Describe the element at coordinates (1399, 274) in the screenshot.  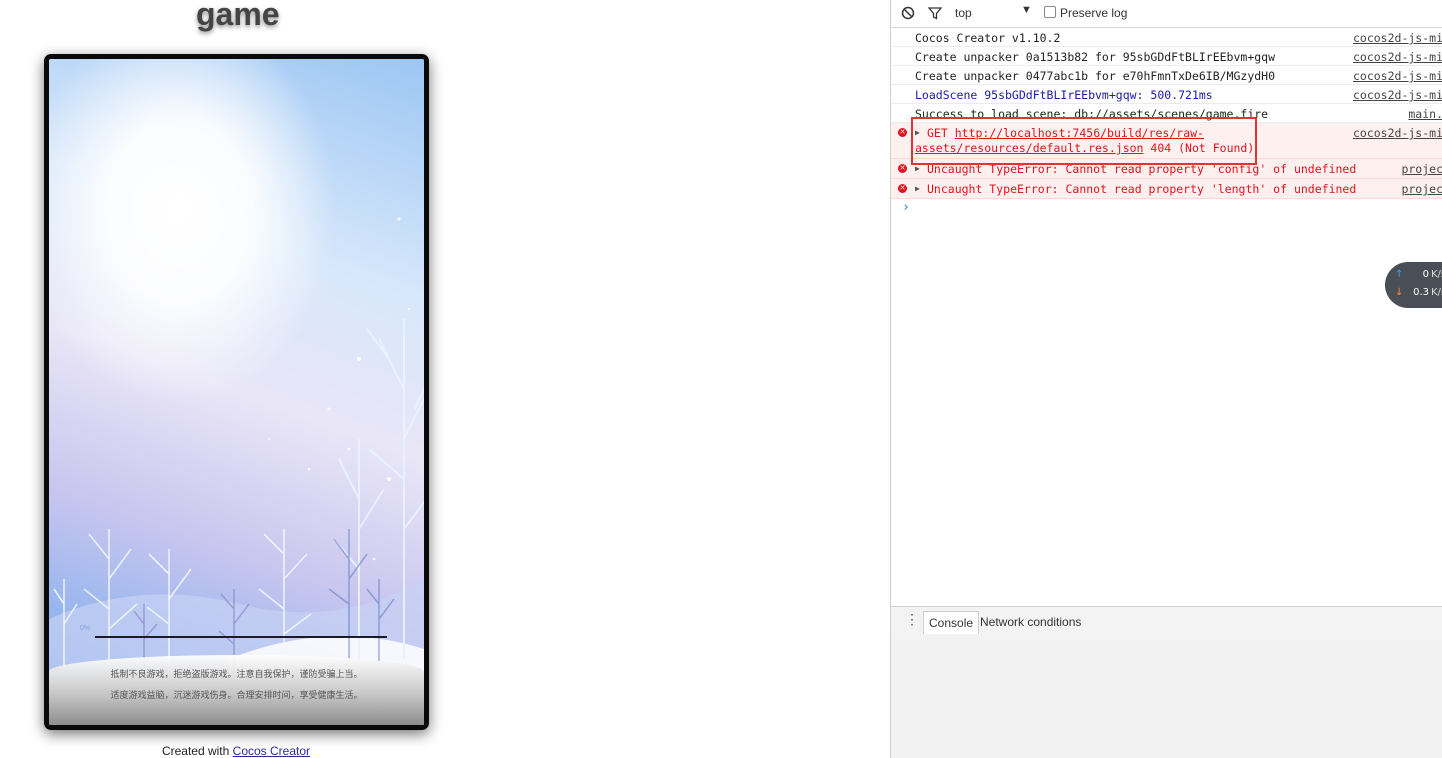
I see `arrow-up-icon: ↑` at that location.